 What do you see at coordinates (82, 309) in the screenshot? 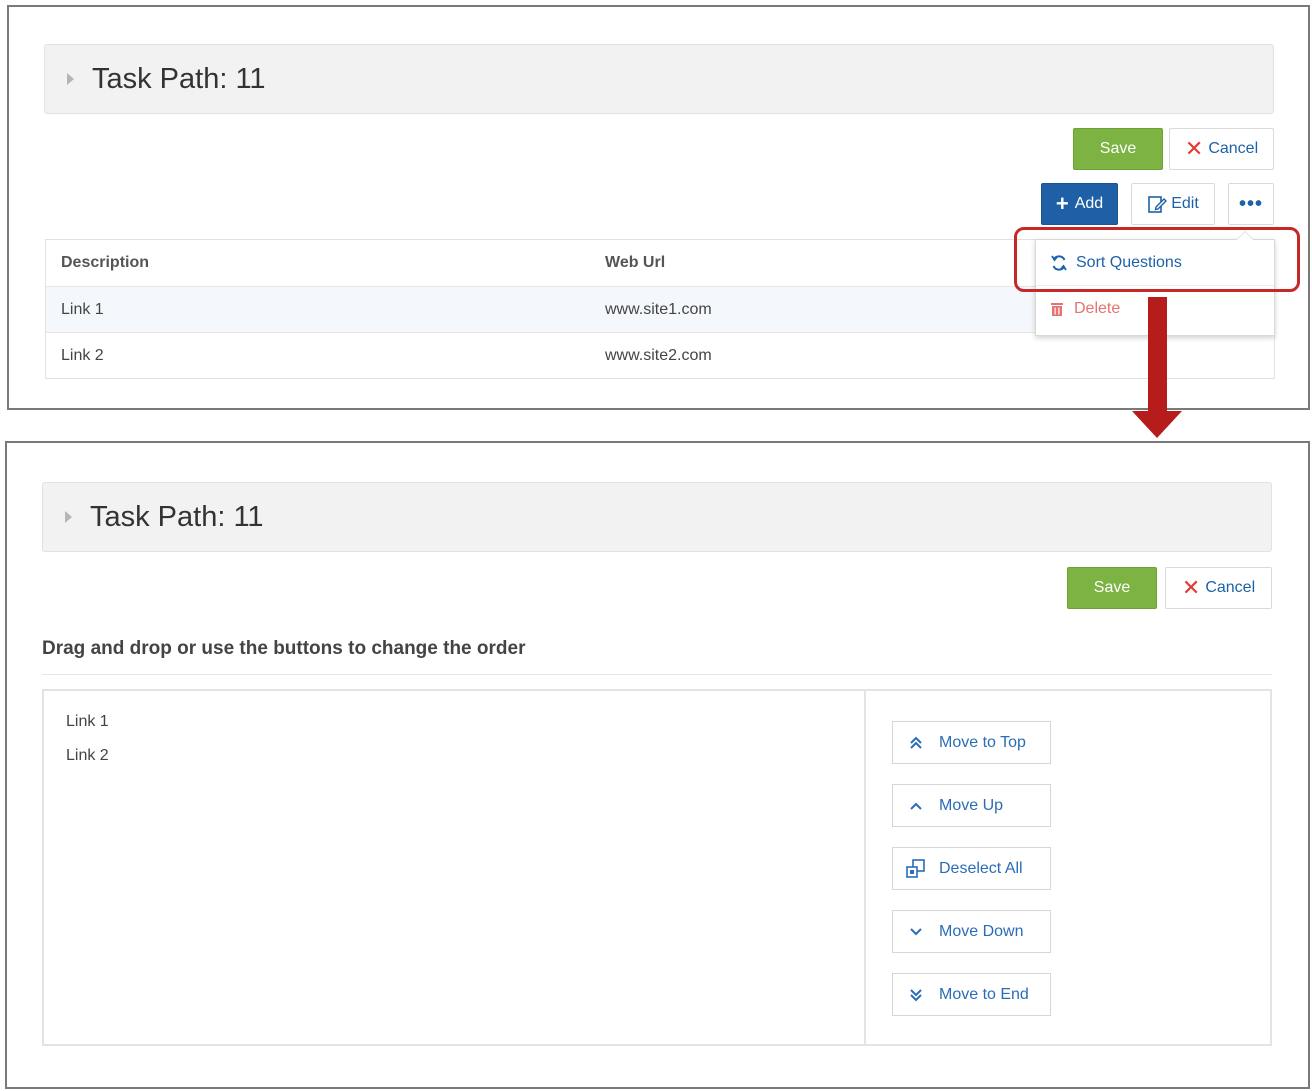
I see `cell-description: Link 1` at bounding box center [82, 309].